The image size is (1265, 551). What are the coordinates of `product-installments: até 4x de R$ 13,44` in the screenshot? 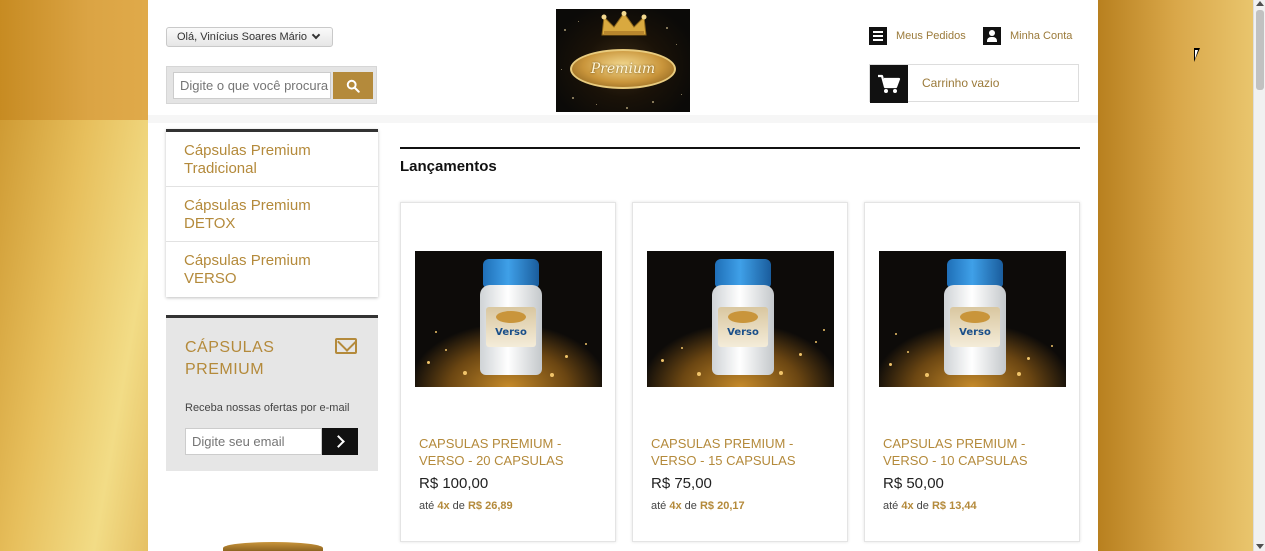 It's located at (930, 506).